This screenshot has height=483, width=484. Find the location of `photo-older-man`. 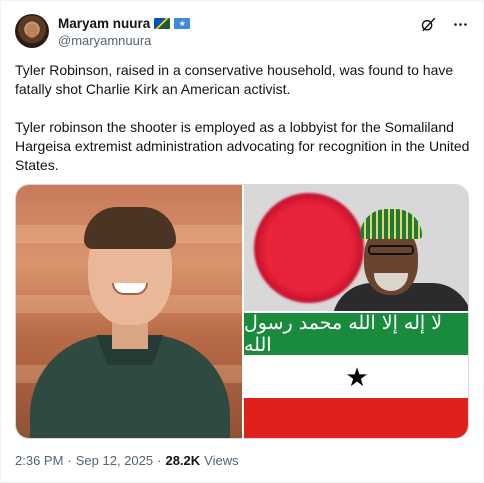

photo-older-man is located at coordinates (356, 248).